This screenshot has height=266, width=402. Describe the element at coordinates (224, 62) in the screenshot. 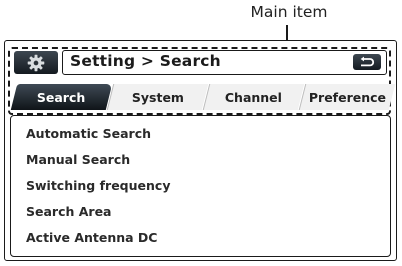

I see `breadcrumb-bar: Setting > Search` at that location.